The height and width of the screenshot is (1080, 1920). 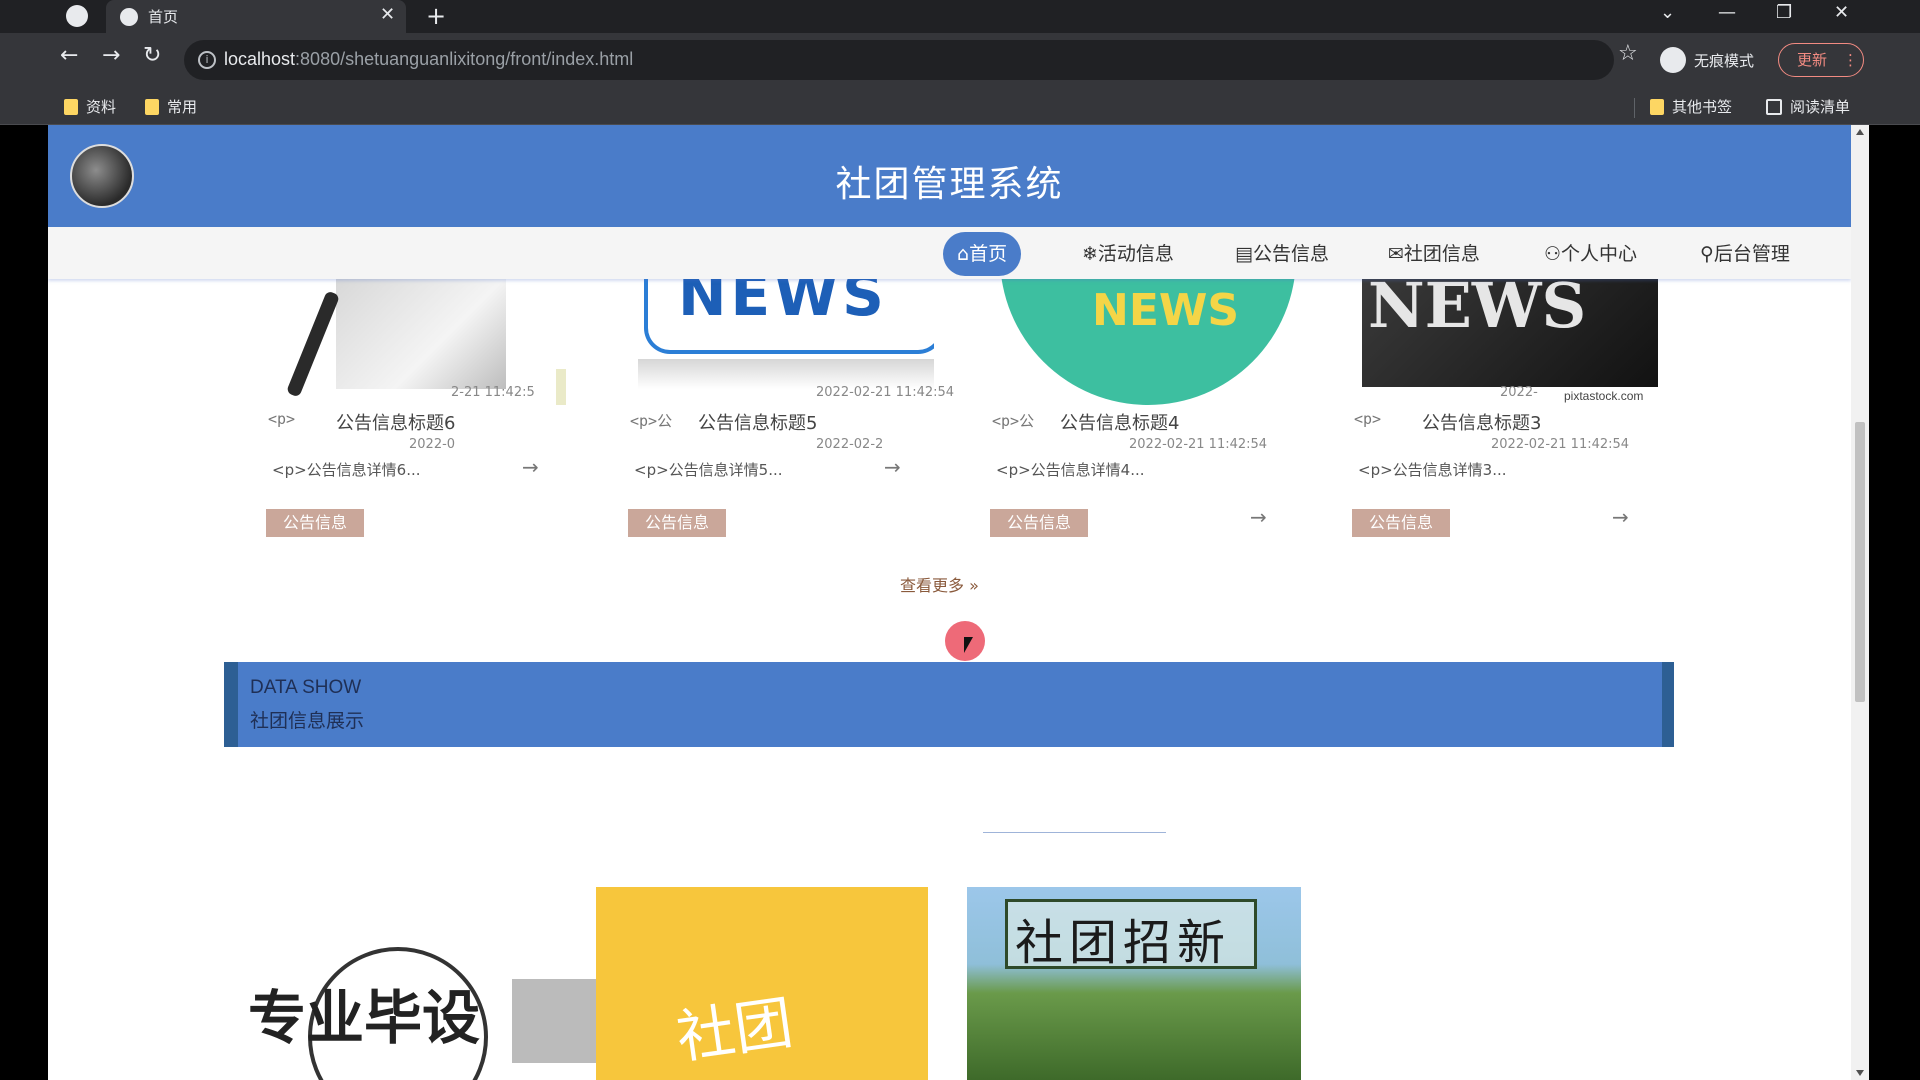 What do you see at coordinates (256, 16) in the screenshot?
I see `browser-tab: 首页 ✕` at bounding box center [256, 16].